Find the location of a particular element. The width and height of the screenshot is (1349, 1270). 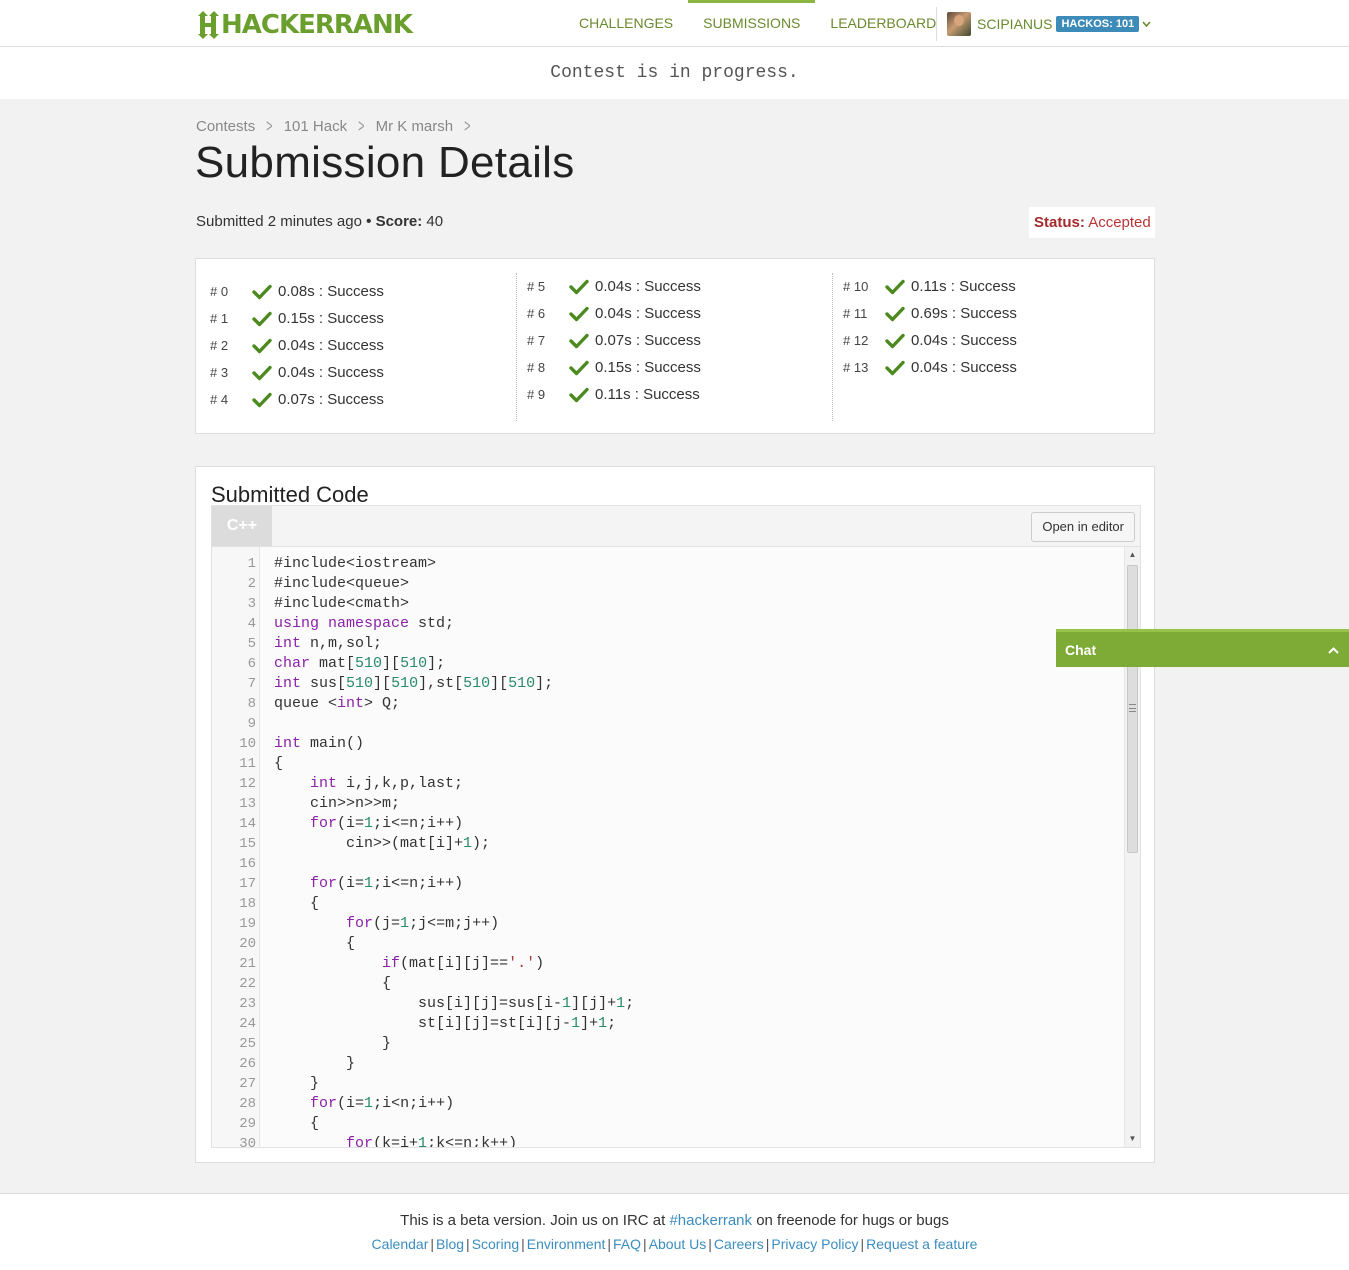

code-text: #include<cmath> is located at coordinates (342, 603).